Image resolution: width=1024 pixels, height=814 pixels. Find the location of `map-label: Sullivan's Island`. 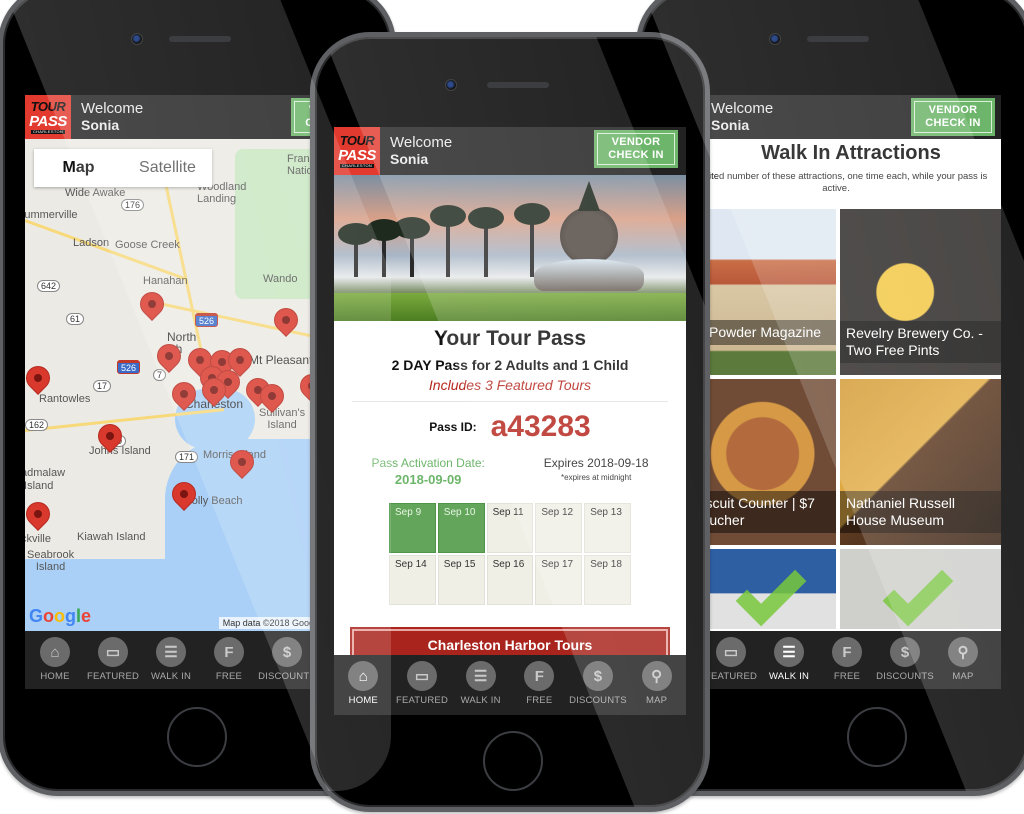

map-label: Sullivan's Island is located at coordinates (282, 419).